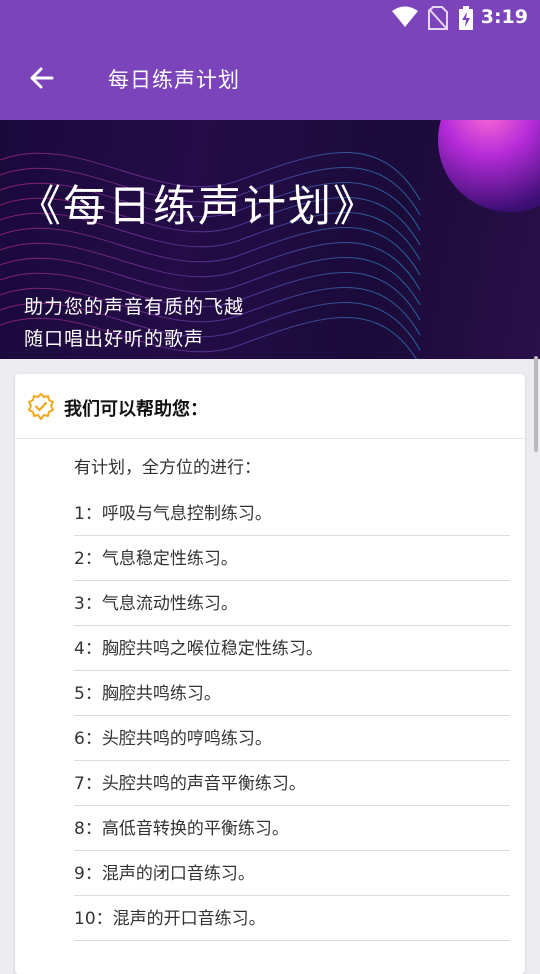 Image resolution: width=540 pixels, height=974 pixels. Describe the element at coordinates (174, 80) in the screenshot. I see `page-title: 每日练声计划` at that location.